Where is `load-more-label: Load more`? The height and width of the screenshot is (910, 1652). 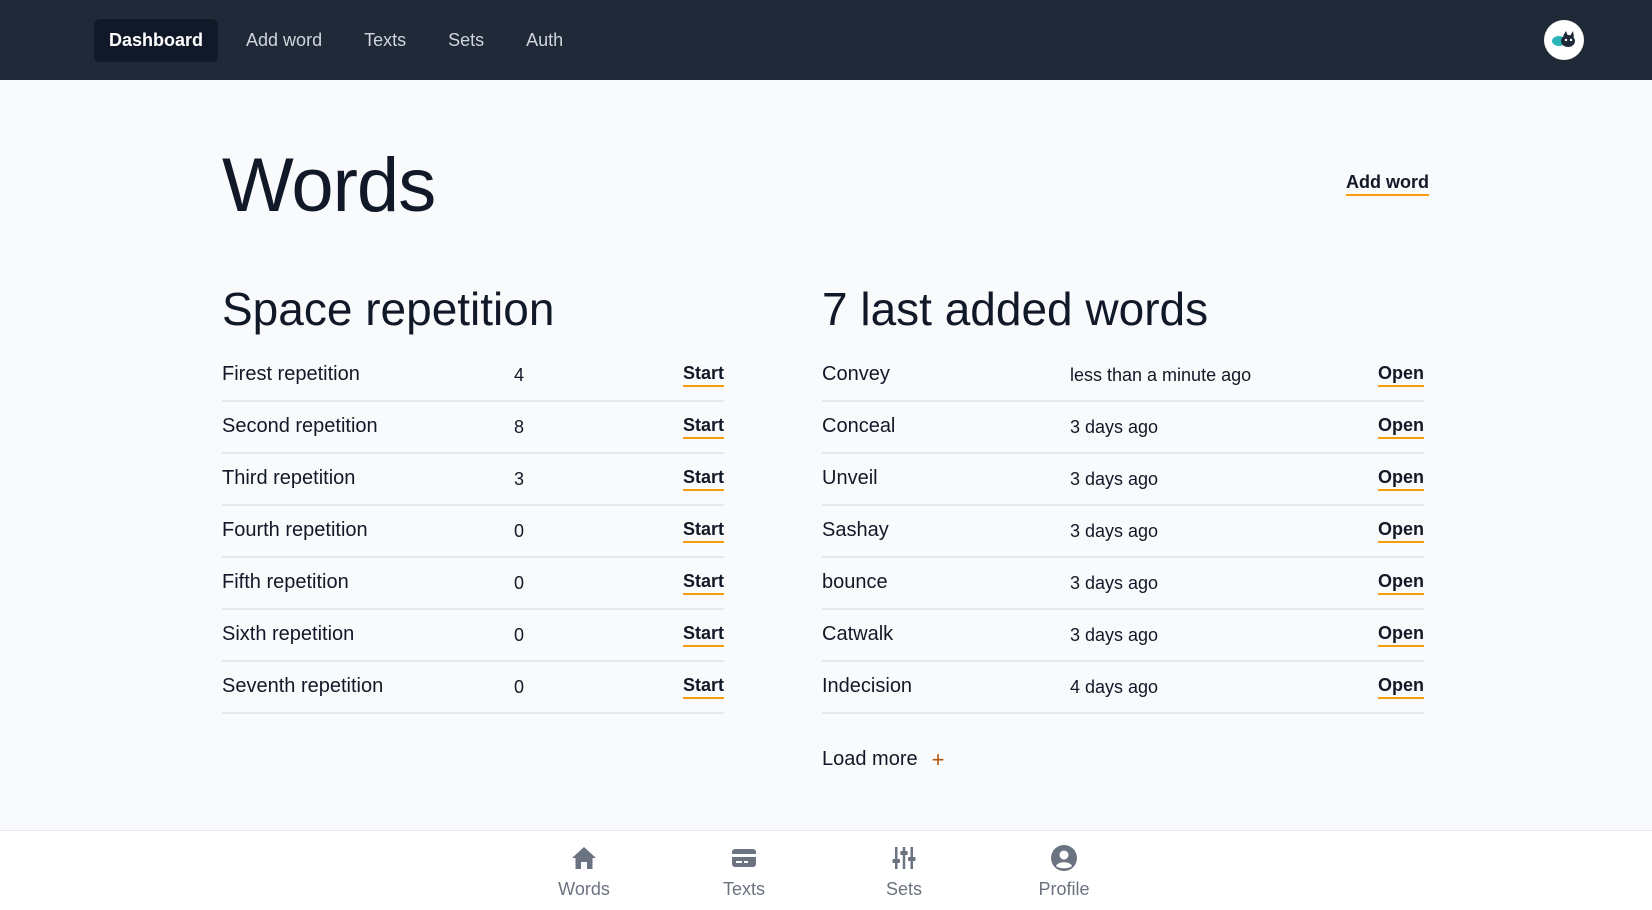
load-more-label: Load more is located at coordinates (870, 759).